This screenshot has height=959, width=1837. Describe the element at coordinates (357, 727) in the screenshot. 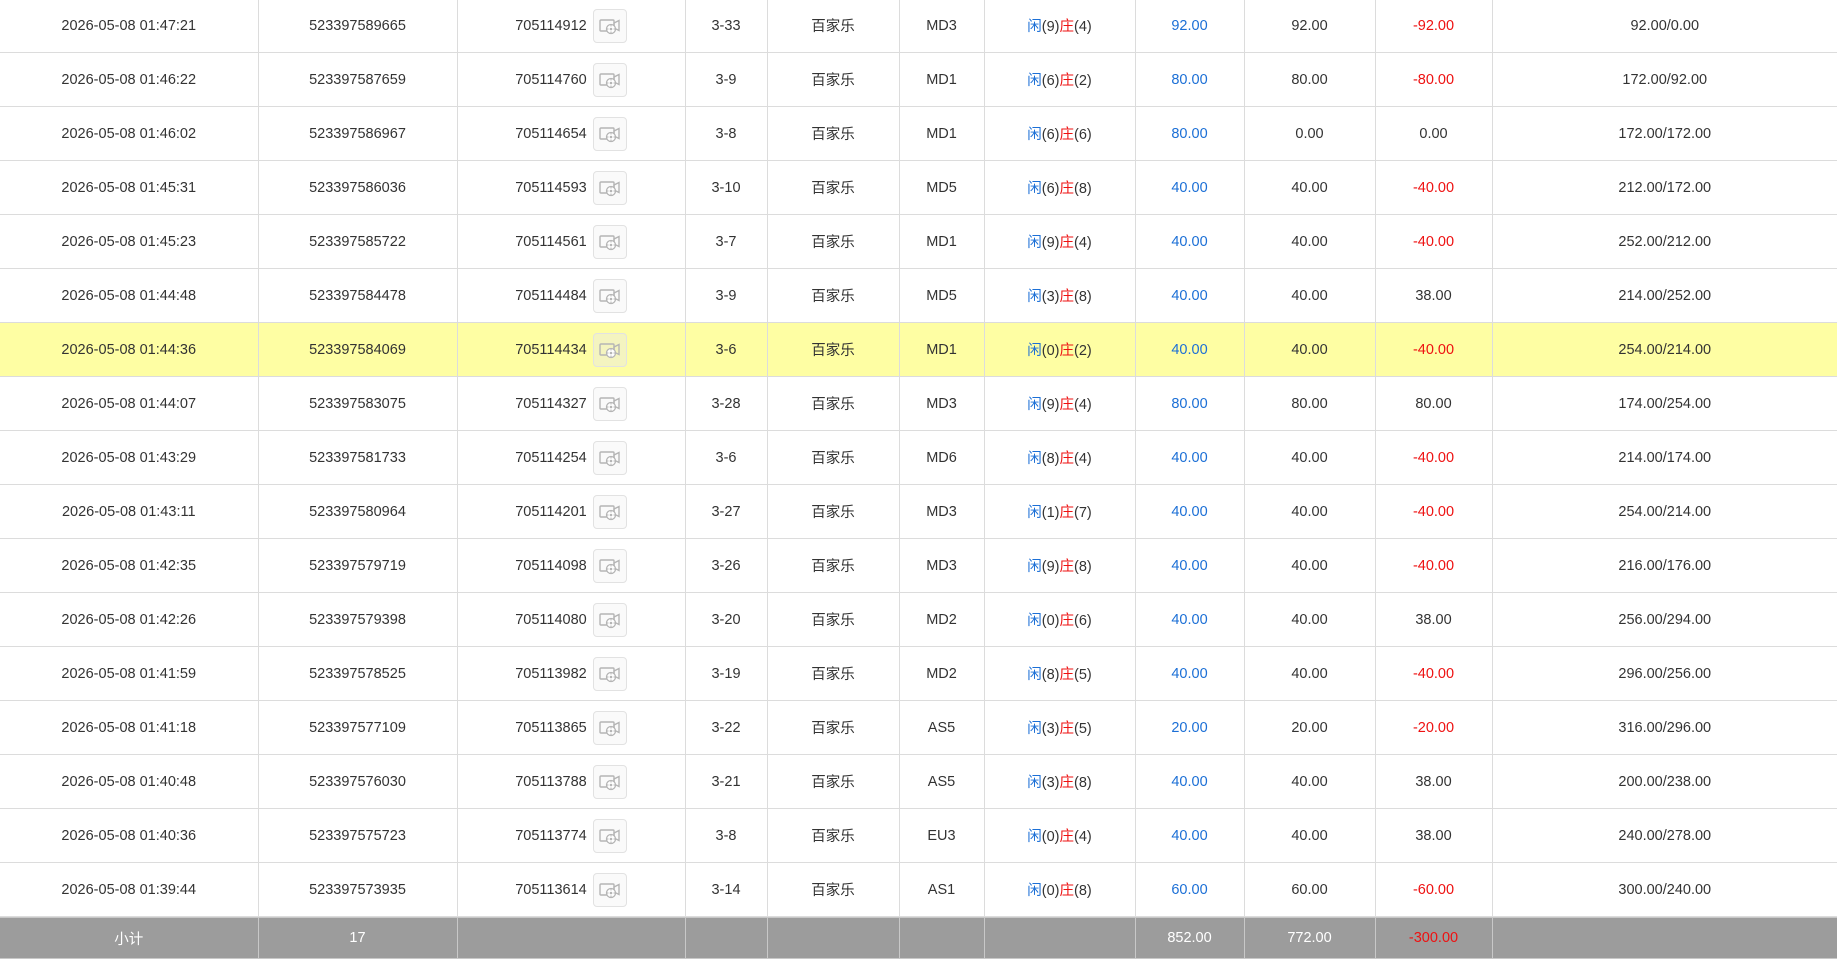

I see `order-number: 523397577109` at that location.